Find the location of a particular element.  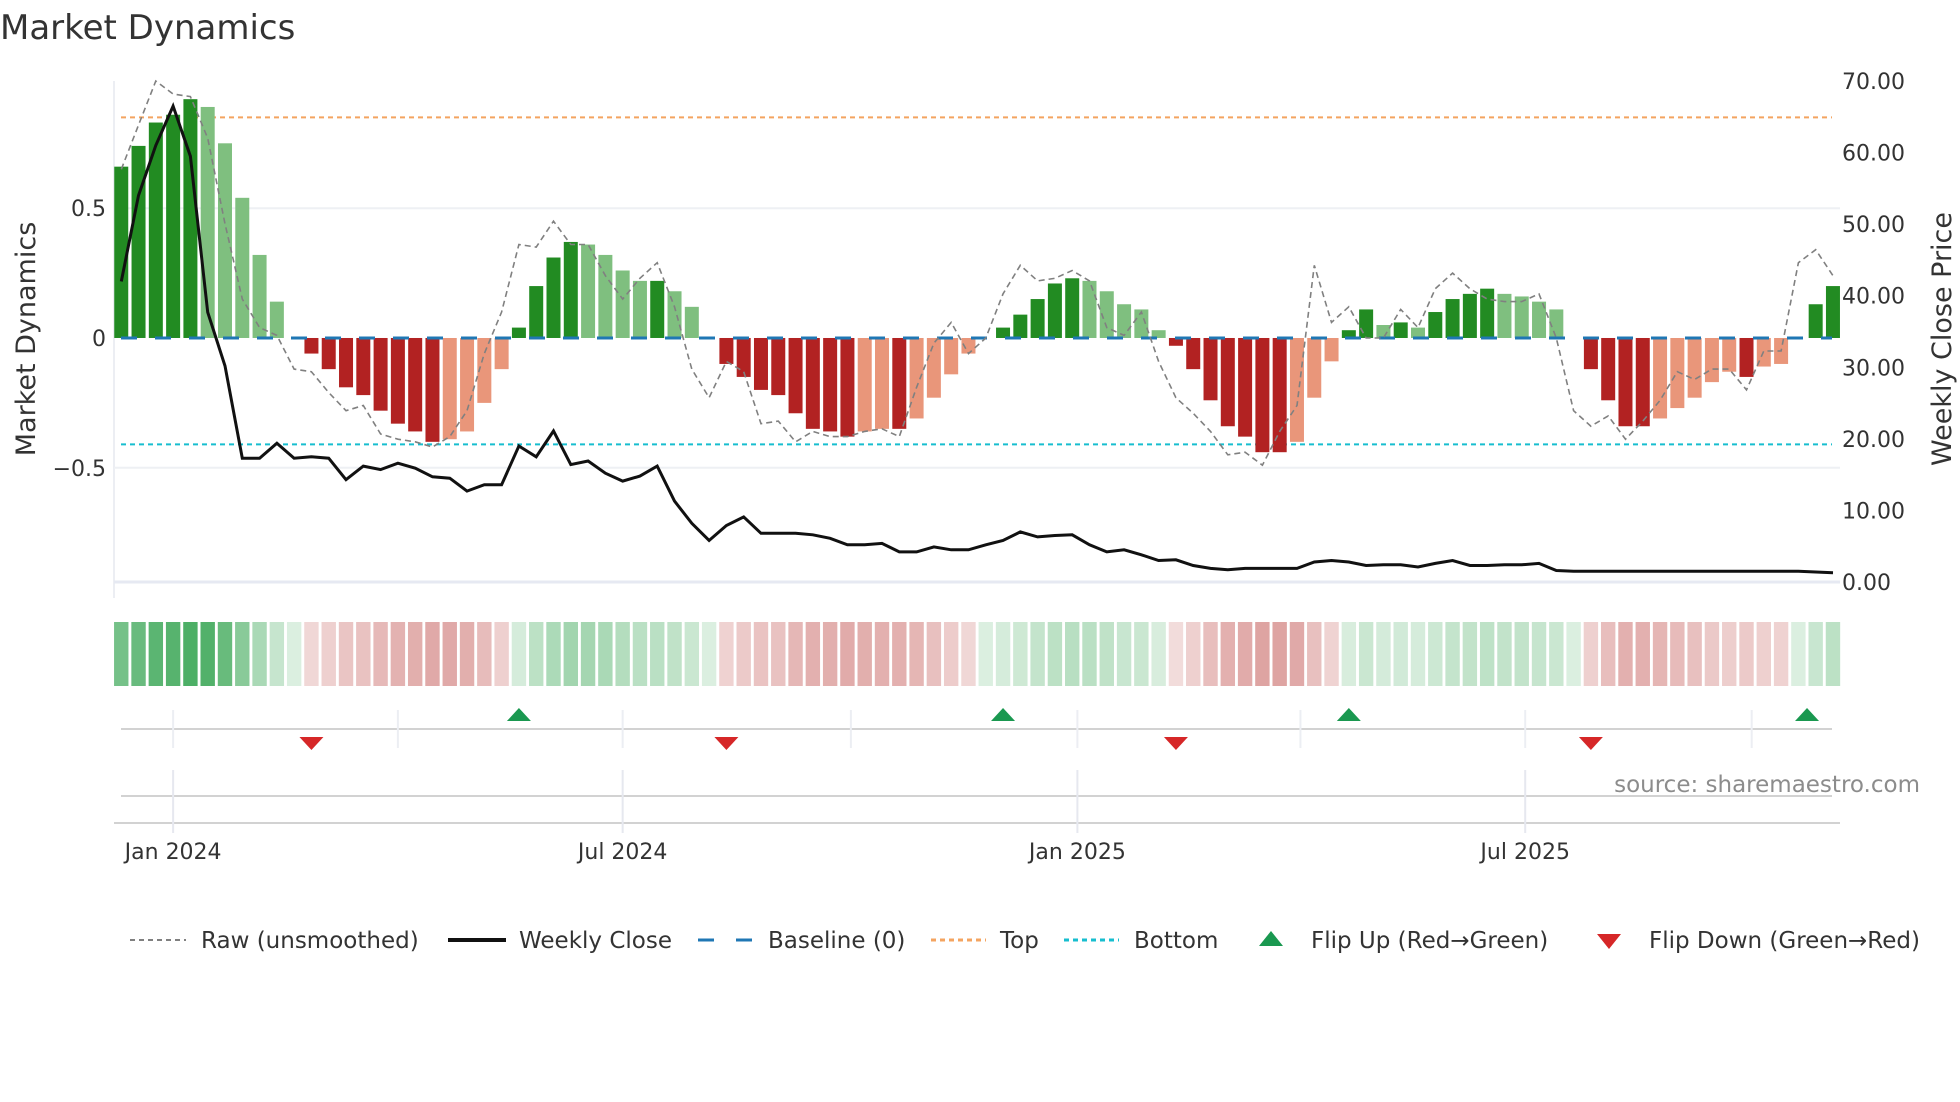

y2-tick-label: 10.00 is located at coordinates (1873, 511).